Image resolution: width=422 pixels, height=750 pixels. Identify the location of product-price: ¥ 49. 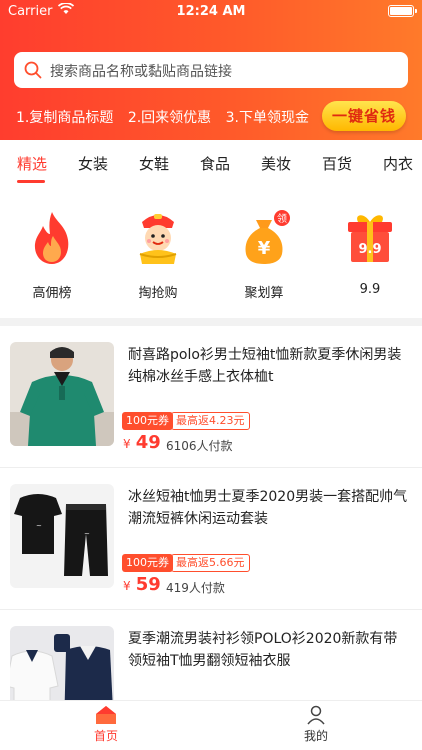
(142, 442).